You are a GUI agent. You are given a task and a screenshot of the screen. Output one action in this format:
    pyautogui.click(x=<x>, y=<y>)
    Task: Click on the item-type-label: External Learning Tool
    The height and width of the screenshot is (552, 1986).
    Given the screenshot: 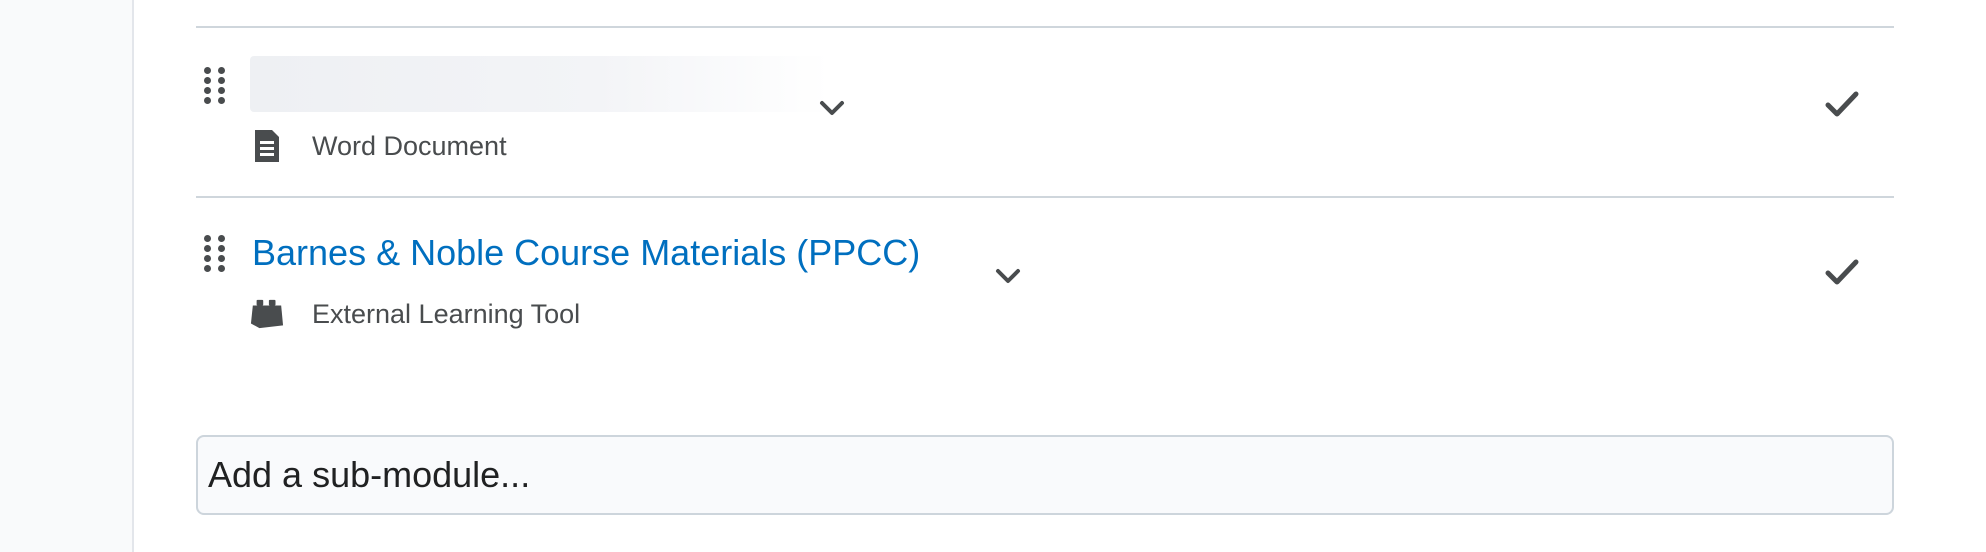 What is the action you would take?
    pyautogui.click(x=446, y=313)
    